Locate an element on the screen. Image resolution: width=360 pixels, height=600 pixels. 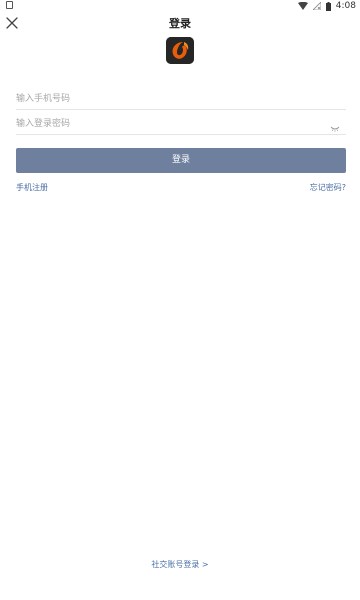
phone-register-link: 手机注册 is located at coordinates (32, 187).